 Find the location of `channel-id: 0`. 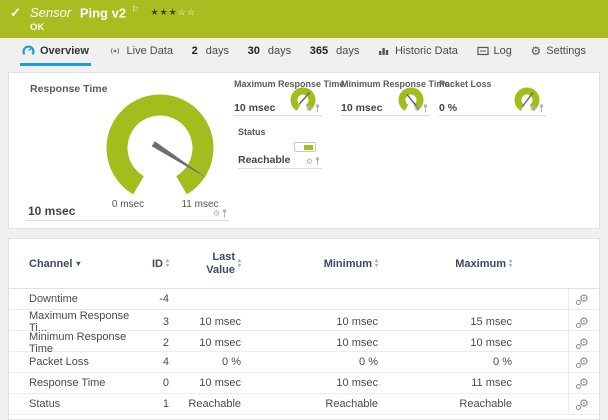

channel-id: 0 is located at coordinates (165, 383).